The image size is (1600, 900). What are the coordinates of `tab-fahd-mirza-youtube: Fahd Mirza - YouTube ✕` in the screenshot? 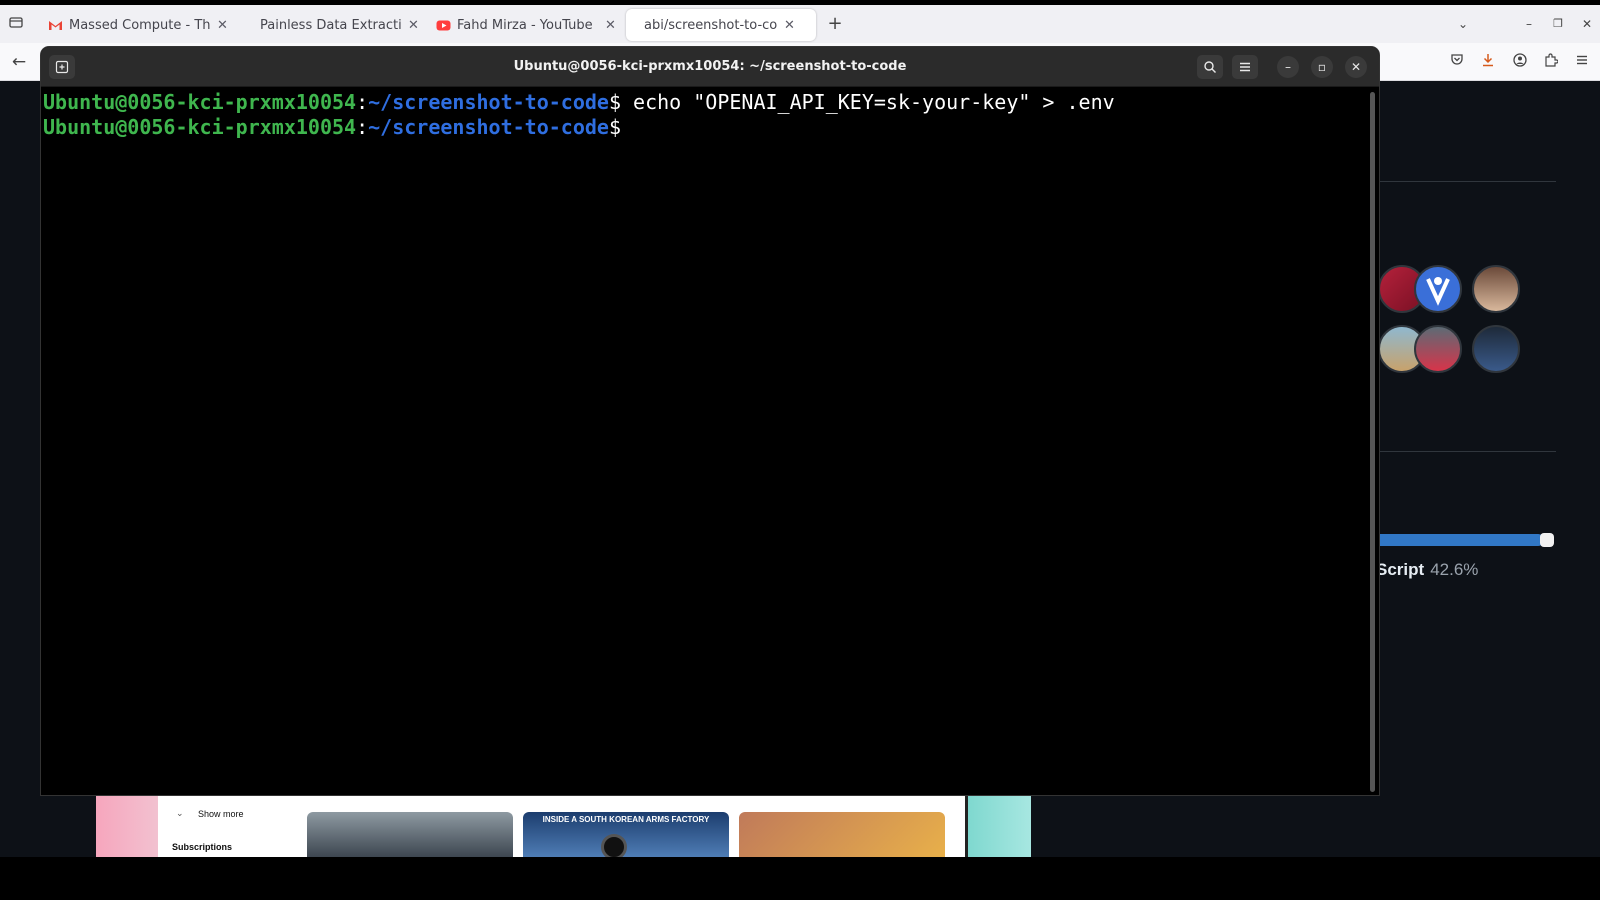 It's located at (526, 25).